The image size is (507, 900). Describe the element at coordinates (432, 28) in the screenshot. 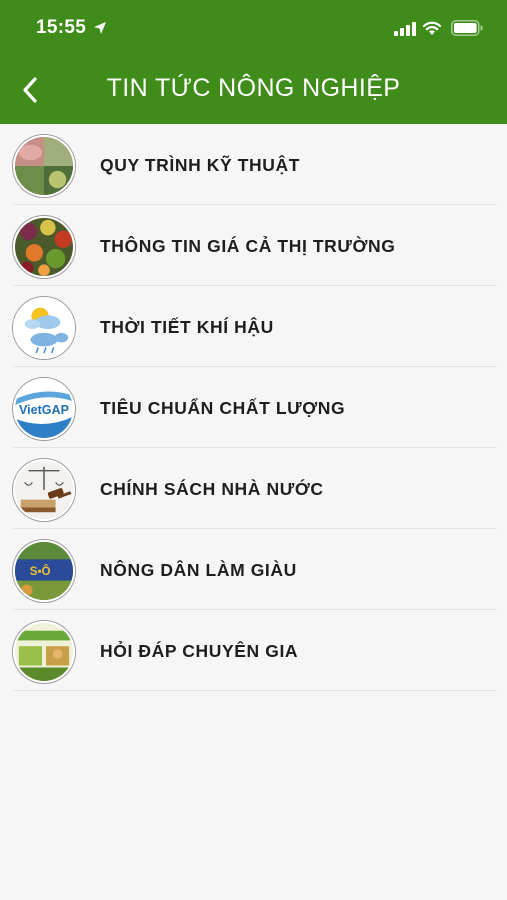

I see `wifi-icon` at that location.